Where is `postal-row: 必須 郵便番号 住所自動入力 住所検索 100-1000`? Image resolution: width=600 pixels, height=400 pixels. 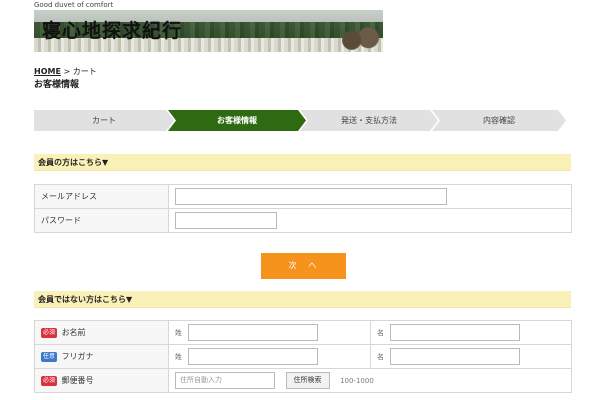 postal-row: 必須 郵便番号 住所自動入力 住所検索 100-1000 is located at coordinates (303, 380).